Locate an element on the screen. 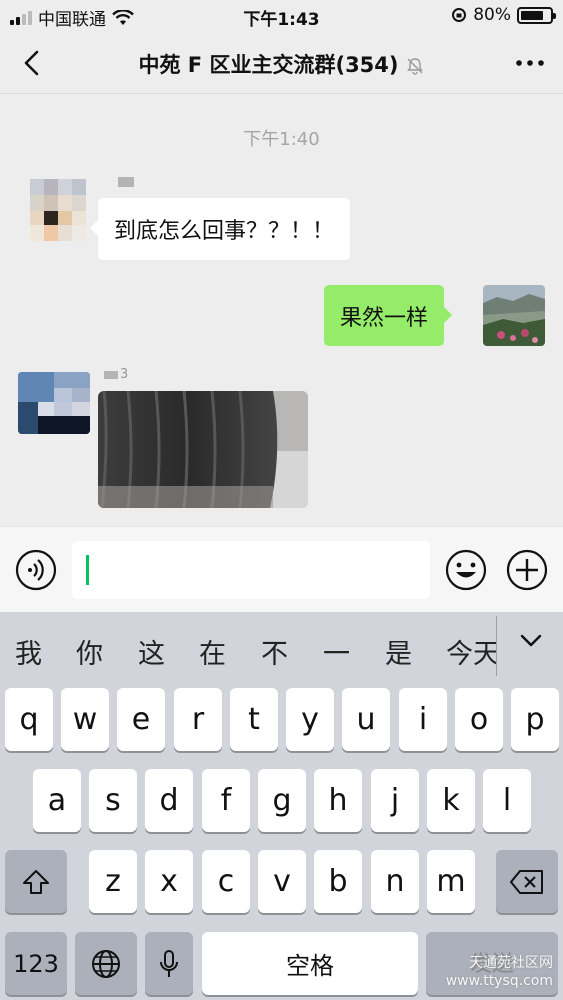 This screenshot has height=1000, width=563. space-key: 空格 is located at coordinates (310, 963).